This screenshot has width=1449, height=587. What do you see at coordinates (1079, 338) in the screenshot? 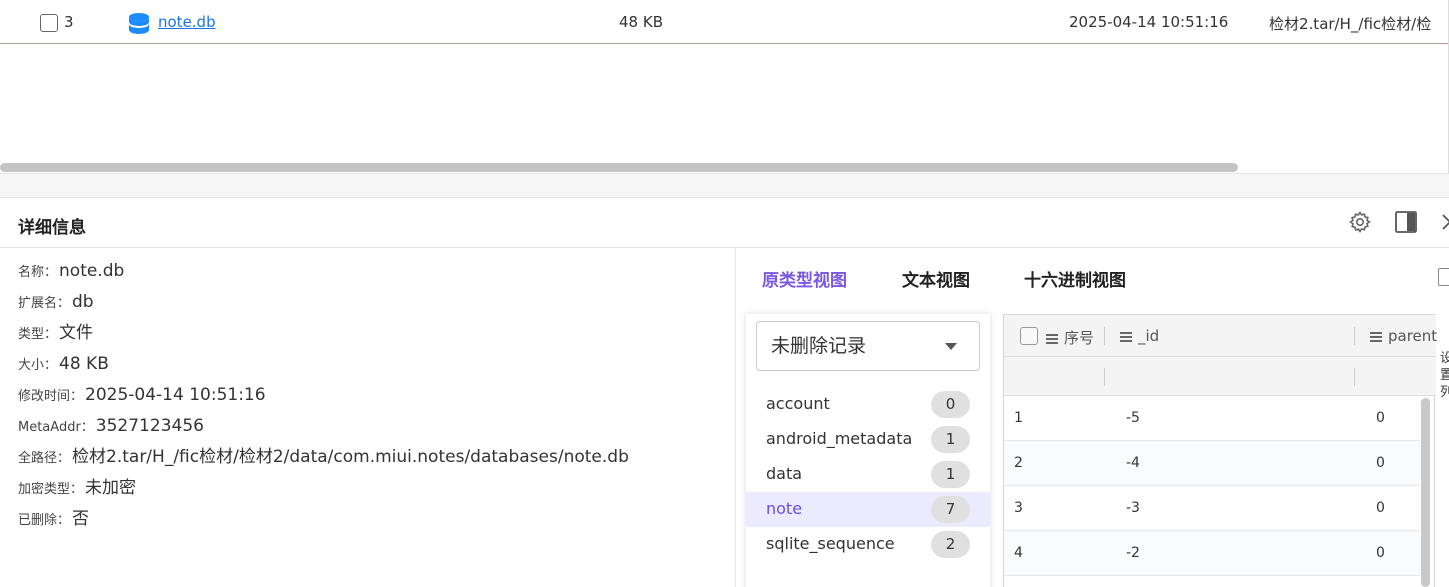
I see `column-title: 序号` at bounding box center [1079, 338].